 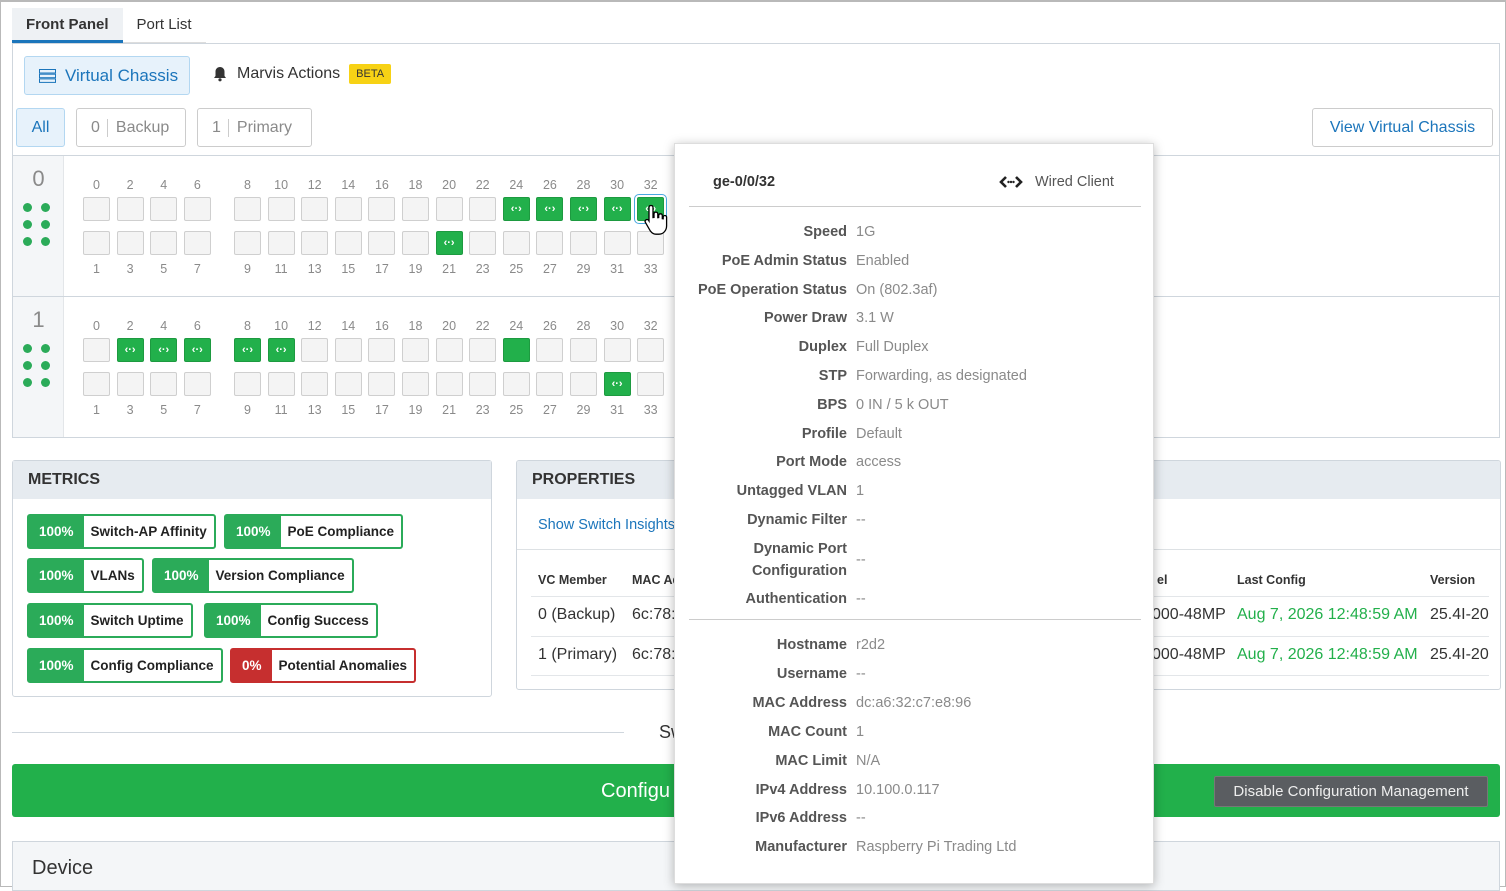 What do you see at coordinates (572, 580) in the screenshot?
I see `col-vc-member: VC Member` at bounding box center [572, 580].